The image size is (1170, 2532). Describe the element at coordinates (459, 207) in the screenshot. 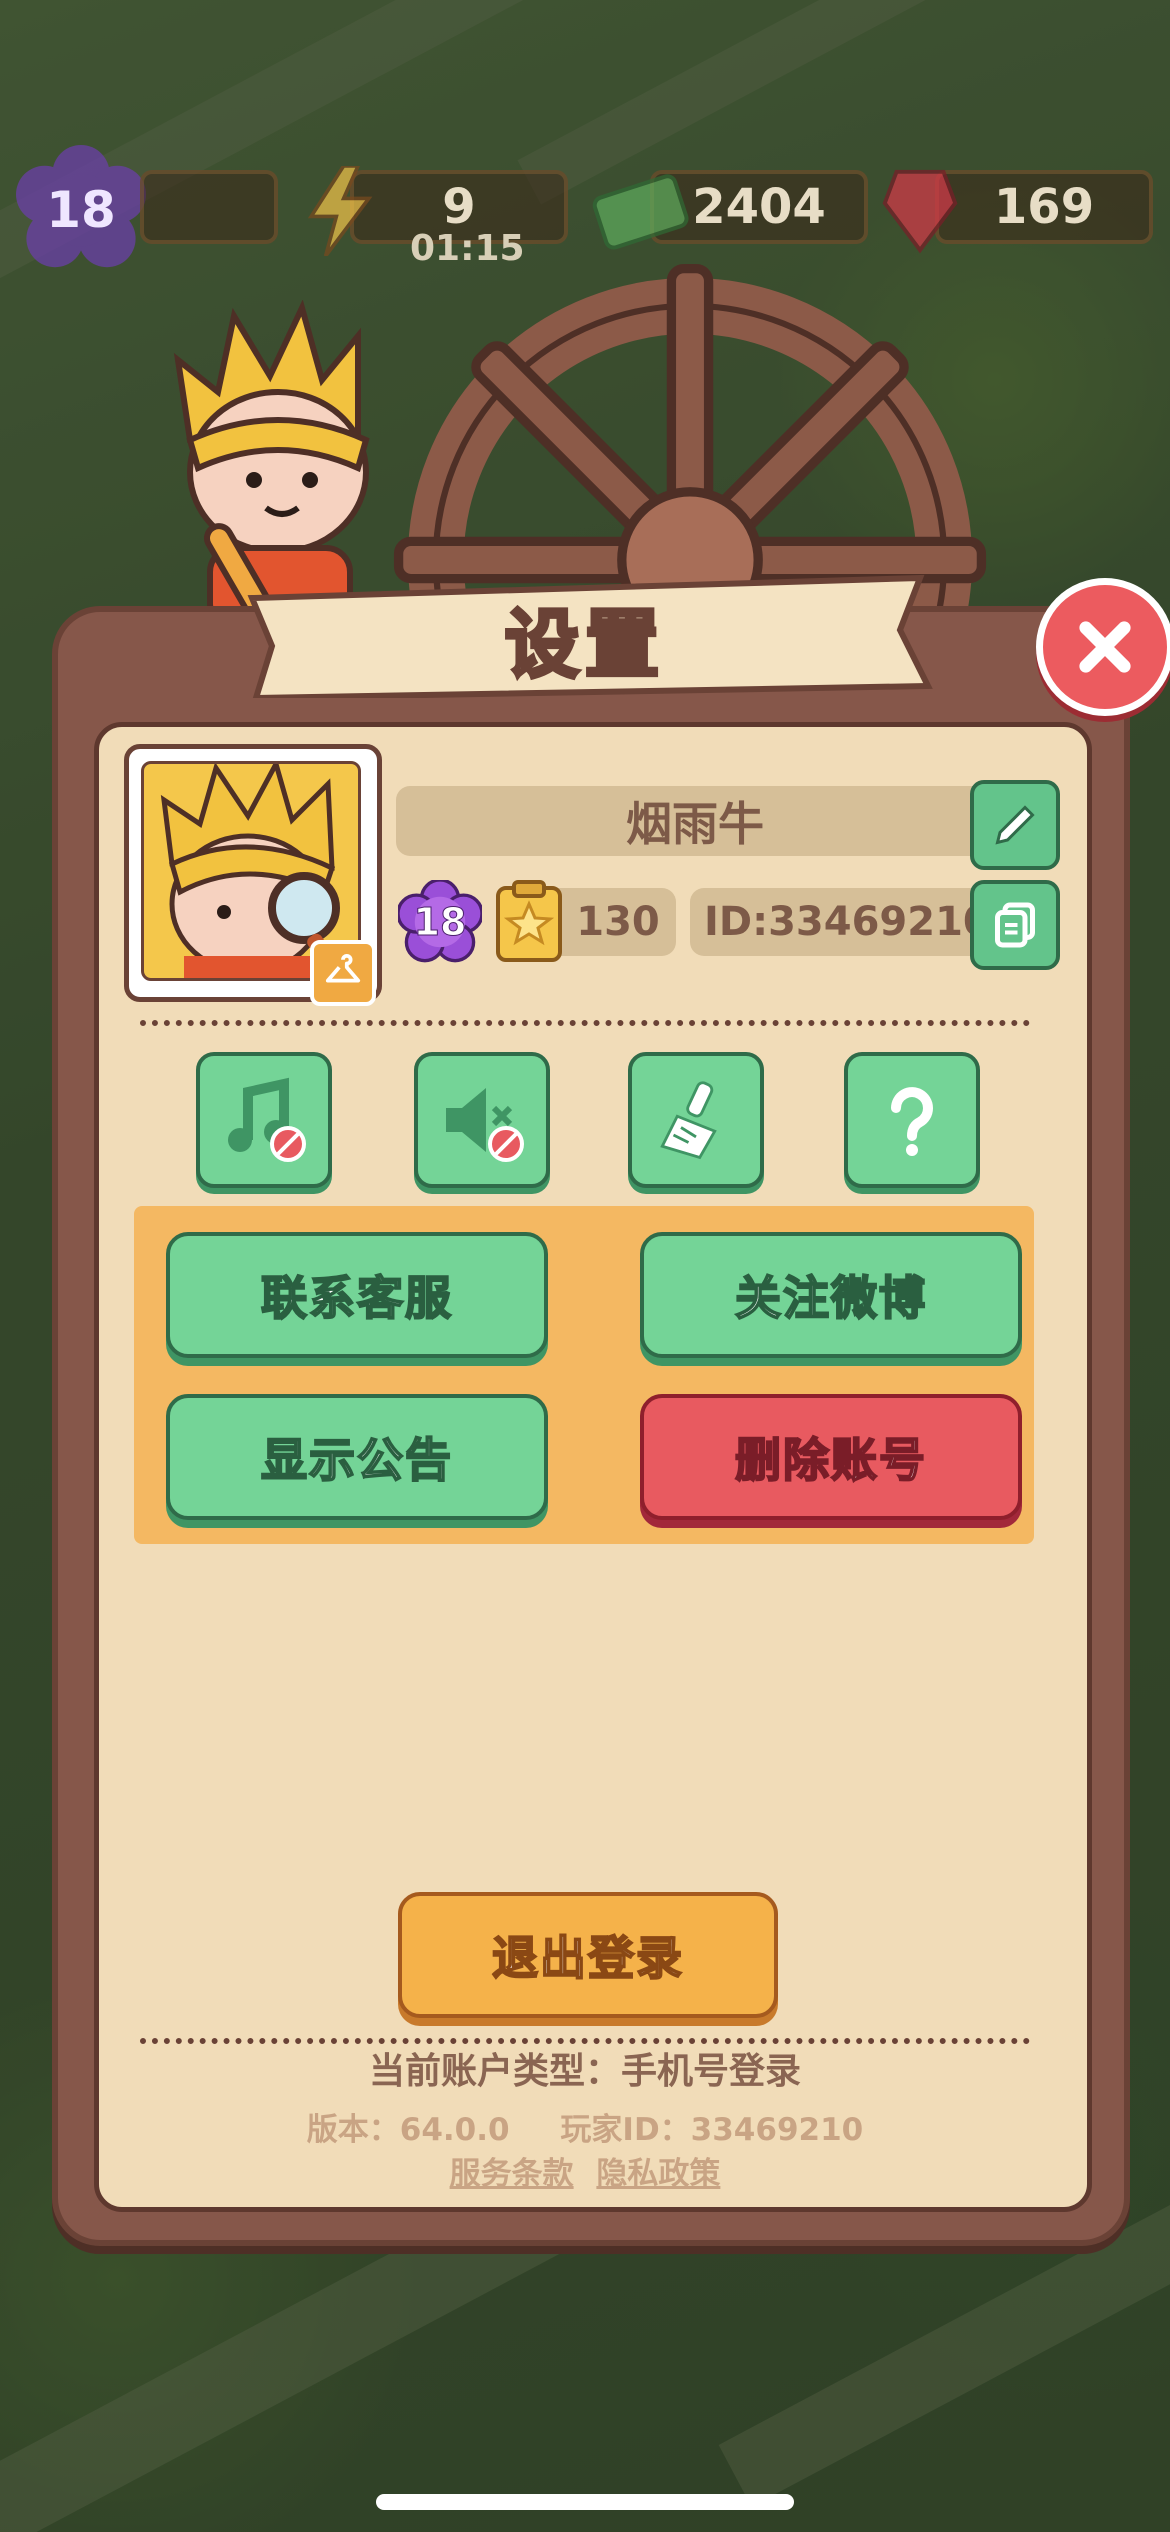

I see `energy-value: 9` at that location.